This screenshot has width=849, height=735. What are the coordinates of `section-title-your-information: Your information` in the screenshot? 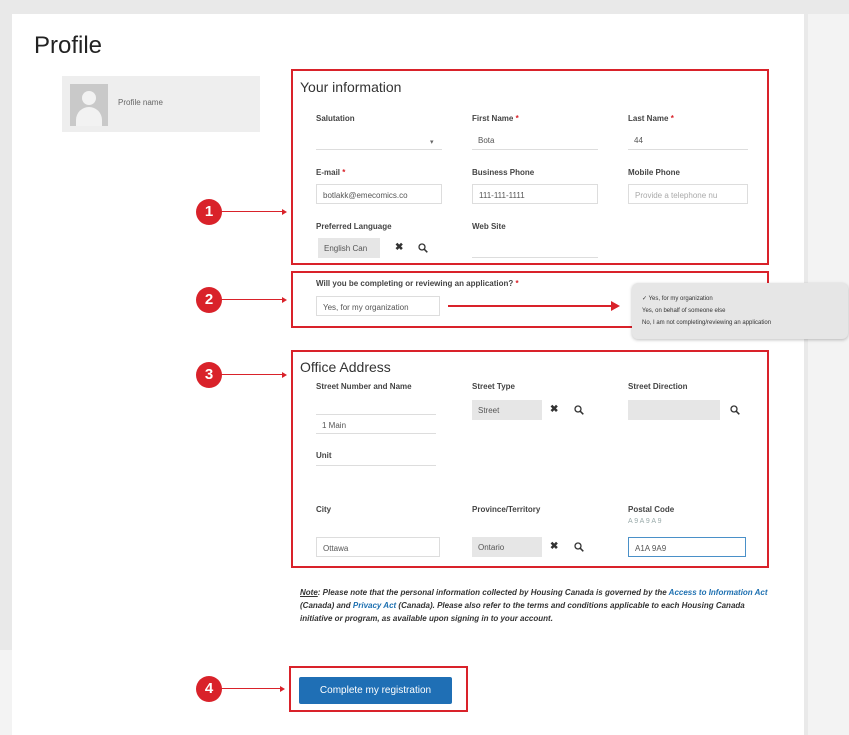 It's located at (351, 87).